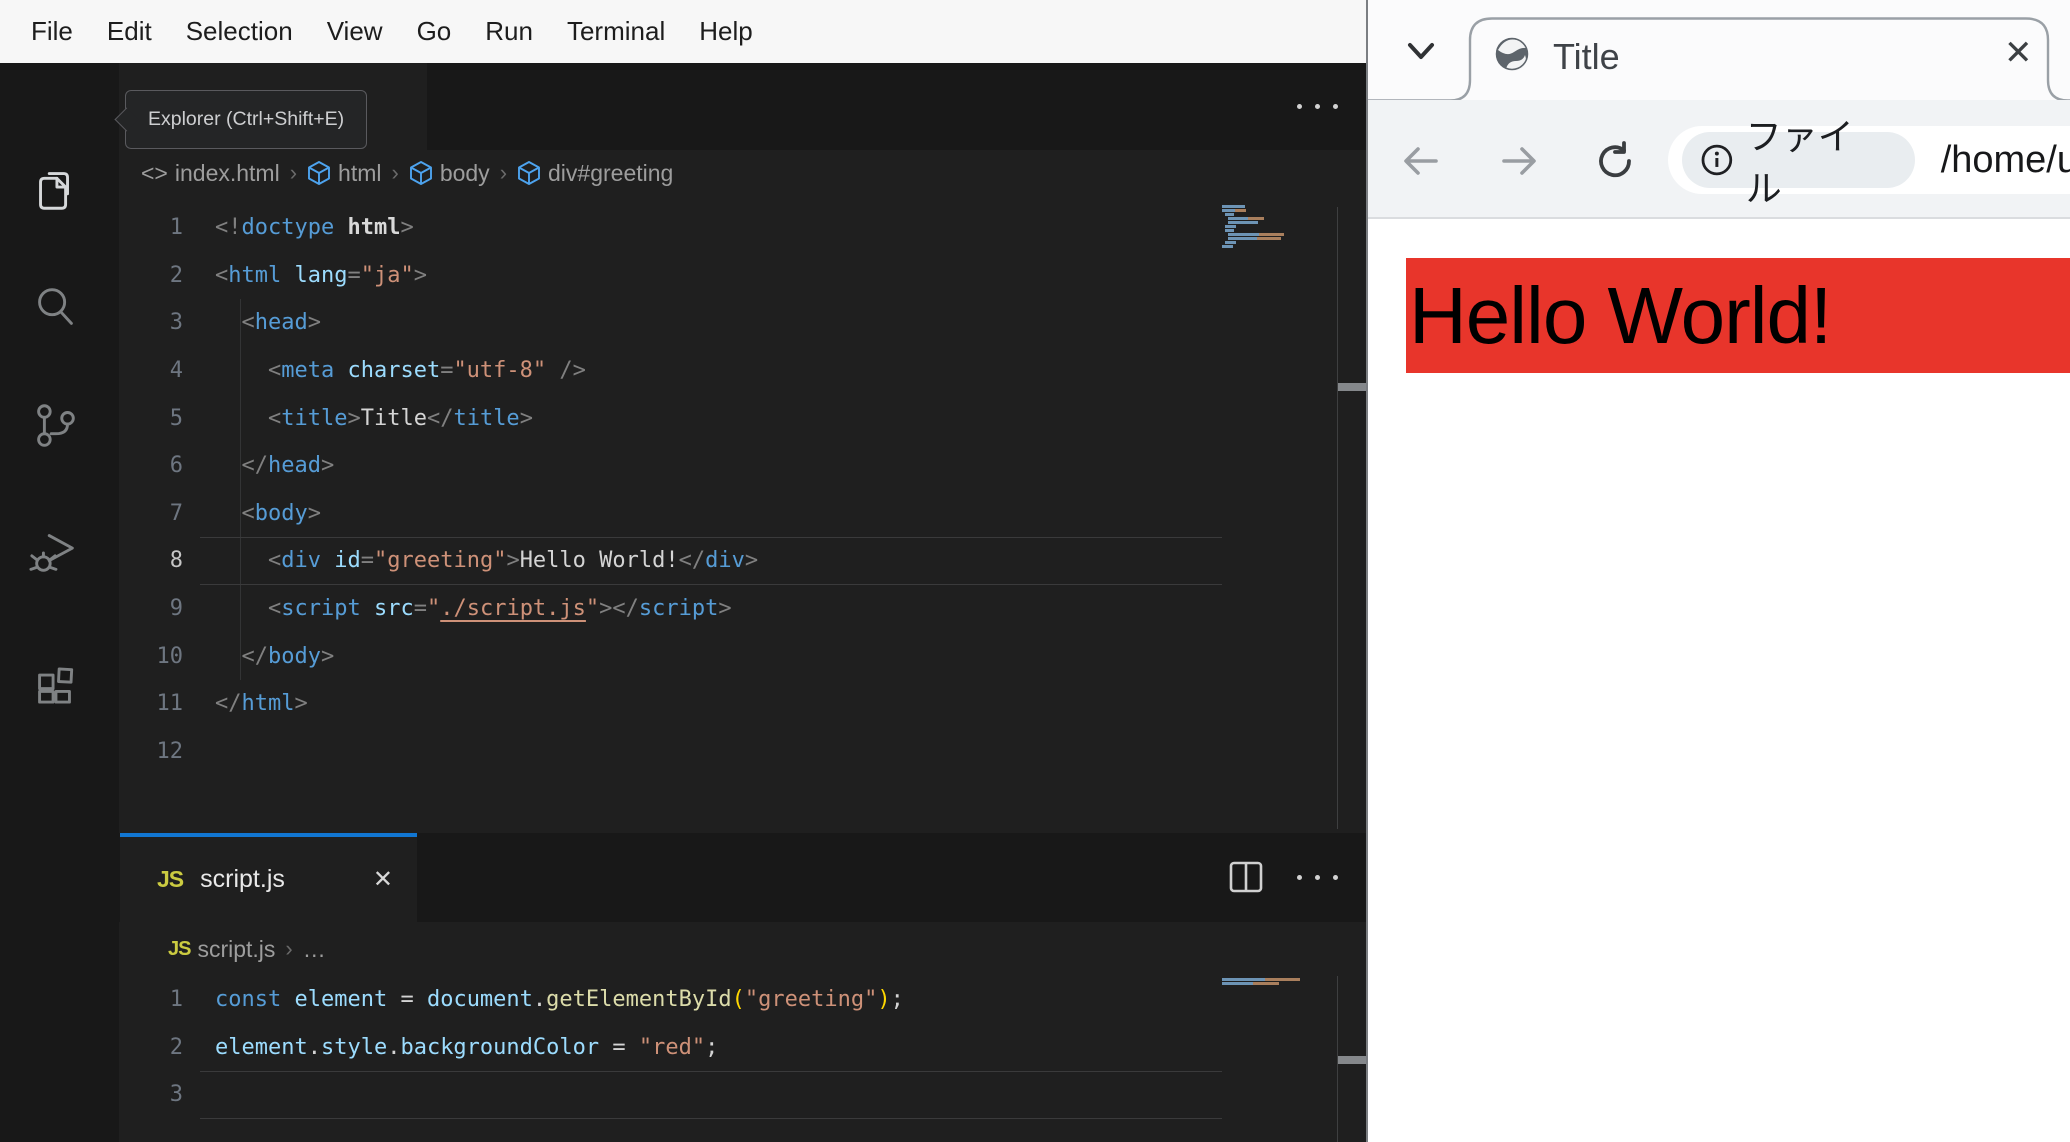 The image size is (2070, 1142). I want to click on browser-tab-outline, so click(1719, 59).